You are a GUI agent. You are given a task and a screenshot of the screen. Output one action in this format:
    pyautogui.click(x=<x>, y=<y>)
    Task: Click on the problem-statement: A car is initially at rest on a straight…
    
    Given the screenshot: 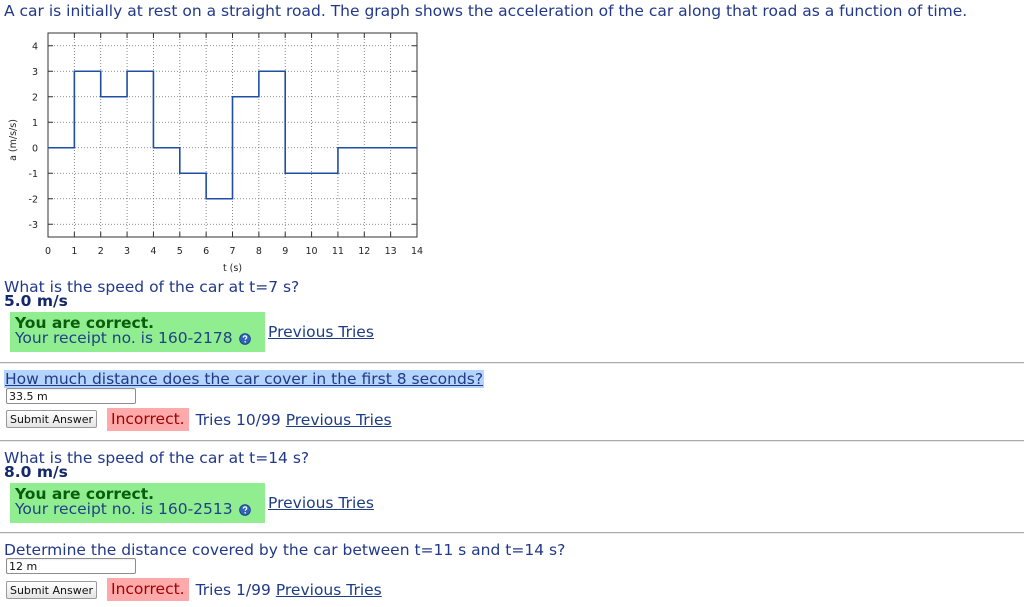 What is the action you would take?
    pyautogui.click(x=486, y=11)
    